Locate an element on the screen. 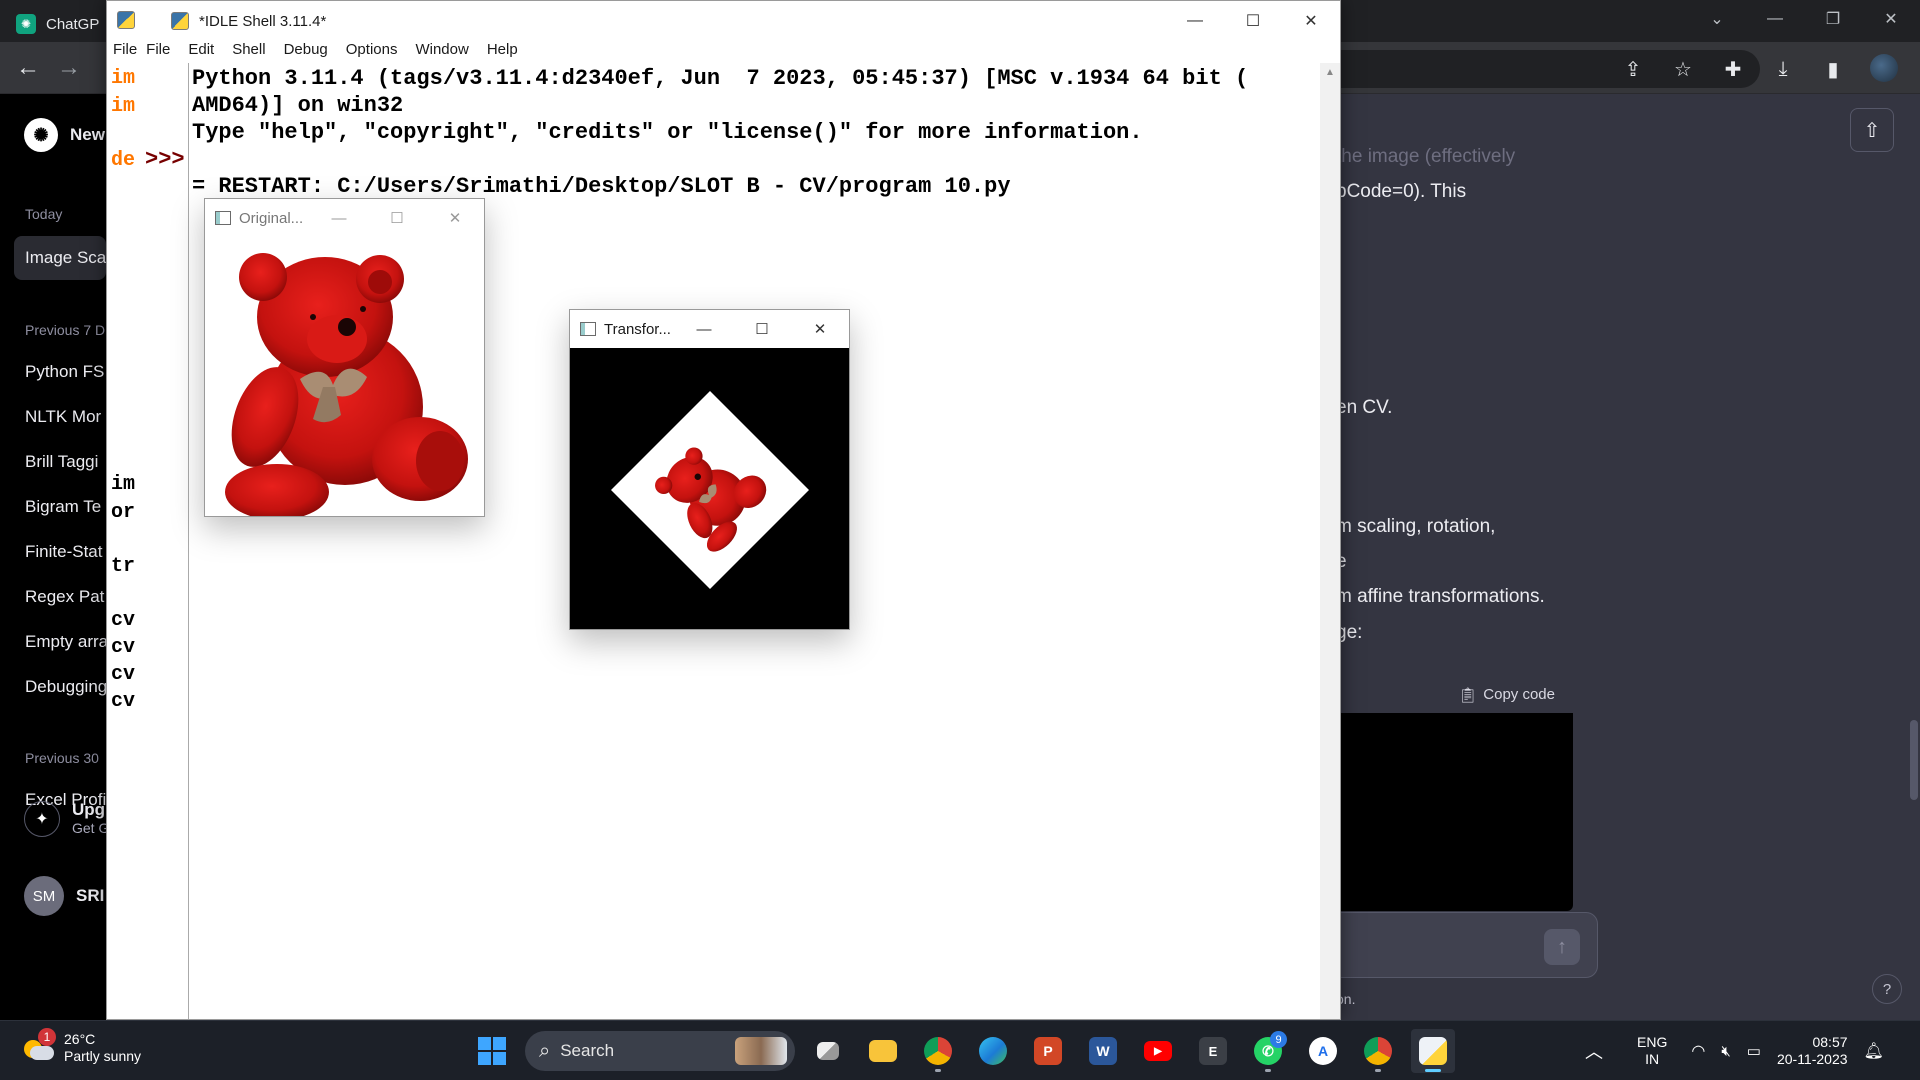  menu-window: Window is located at coordinates (441, 52).